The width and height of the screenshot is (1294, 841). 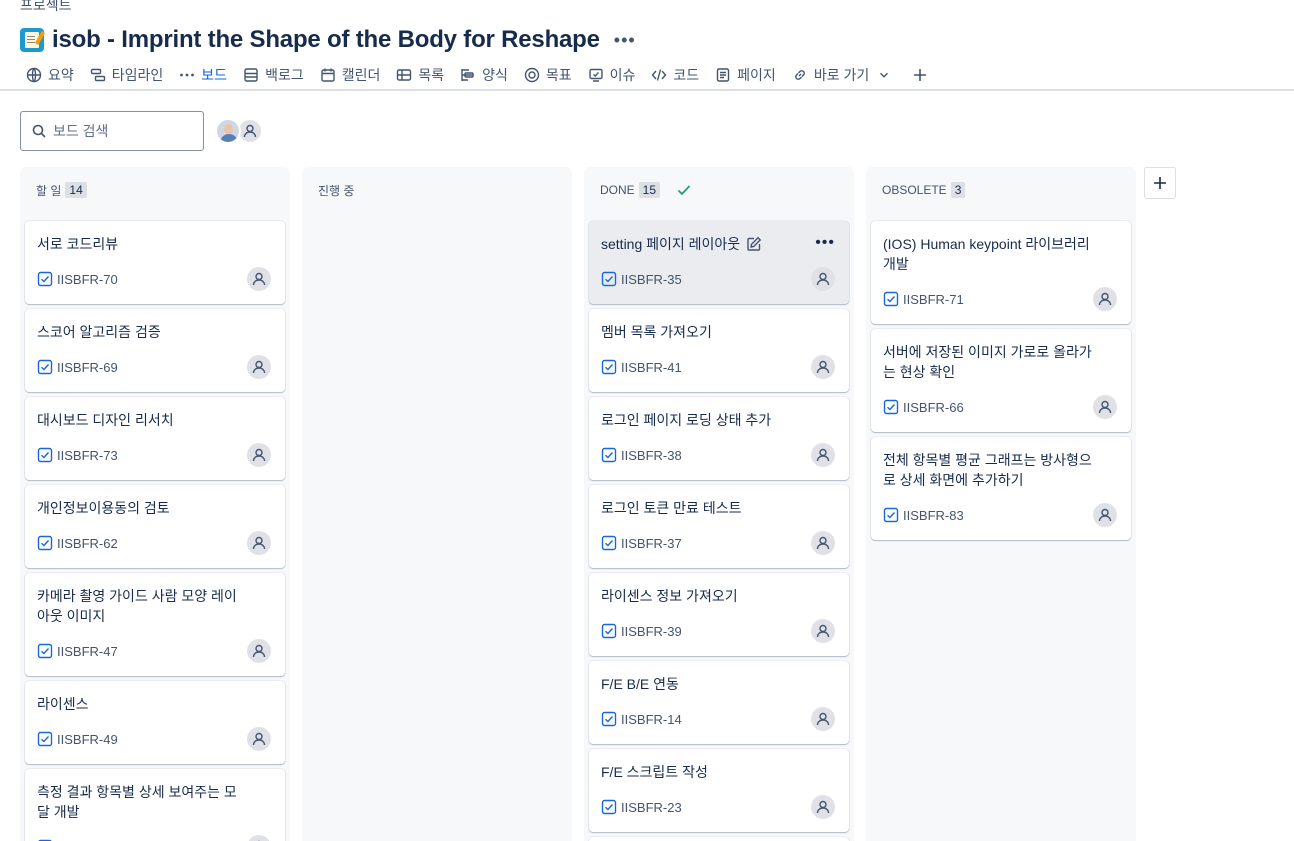 I want to click on tab-label: 캘린더, so click(x=361, y=75).